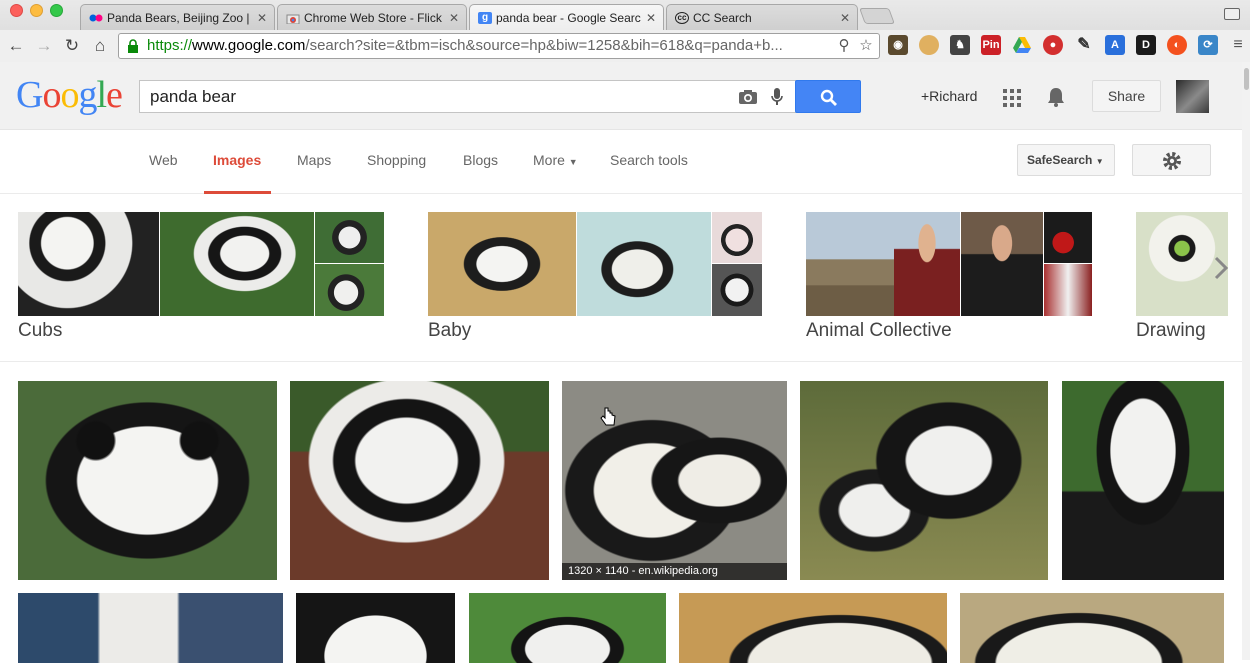 This screenshot has width=1250, height=663. I want to click on zoom-magnifier-icon: ⚲, so click(844, 46).